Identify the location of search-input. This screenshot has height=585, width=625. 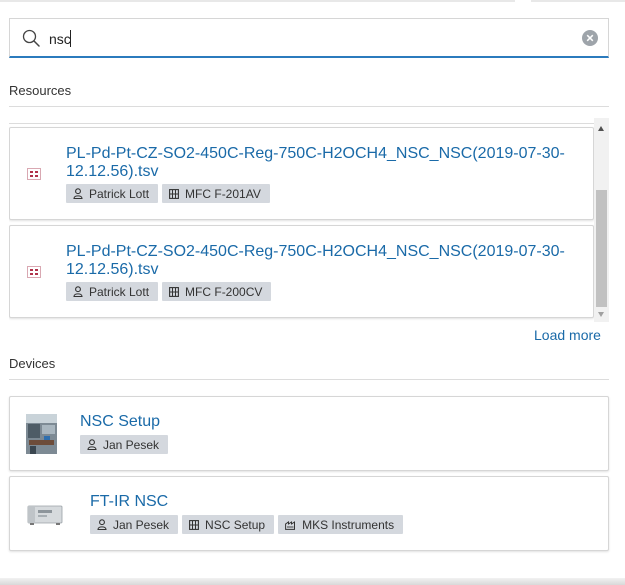
(309, 39).